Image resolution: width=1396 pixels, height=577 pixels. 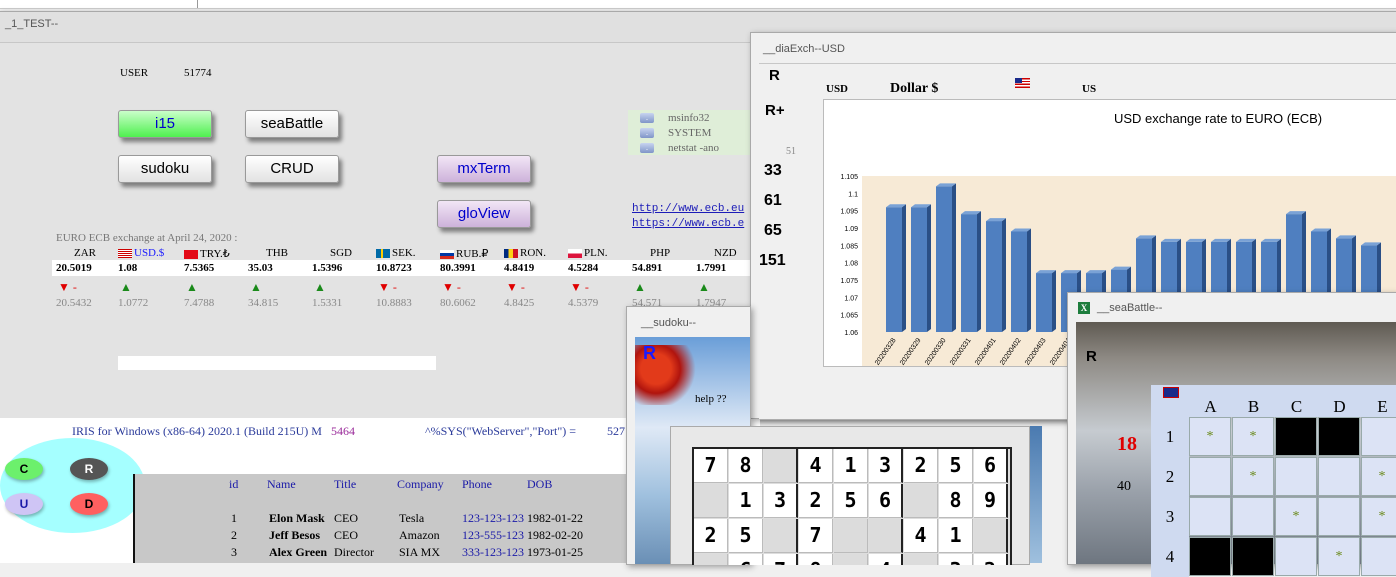 I want to click on mxterm-button: mxTerm, so click(x=484, y=169).